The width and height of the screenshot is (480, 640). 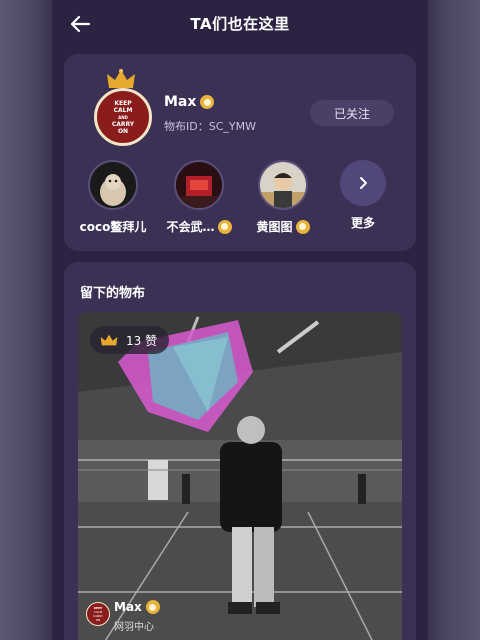 I want to click on profile-id: 物布ID：SC_YMW, so click(x=210, y=126).